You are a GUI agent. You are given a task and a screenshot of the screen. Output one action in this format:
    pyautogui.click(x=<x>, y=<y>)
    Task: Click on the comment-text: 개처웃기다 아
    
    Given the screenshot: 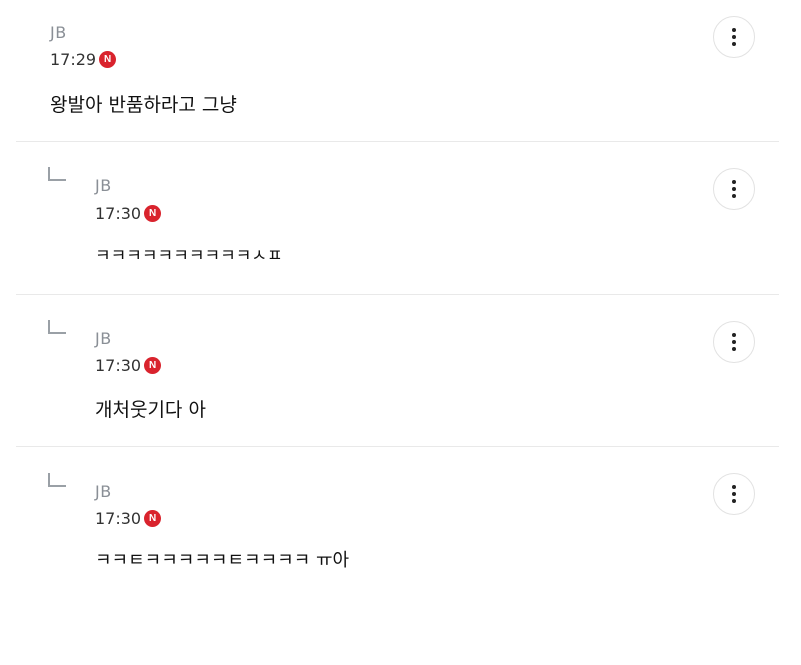 What is the action you would take?
    pyautogui.click(x=150, y=410)
    